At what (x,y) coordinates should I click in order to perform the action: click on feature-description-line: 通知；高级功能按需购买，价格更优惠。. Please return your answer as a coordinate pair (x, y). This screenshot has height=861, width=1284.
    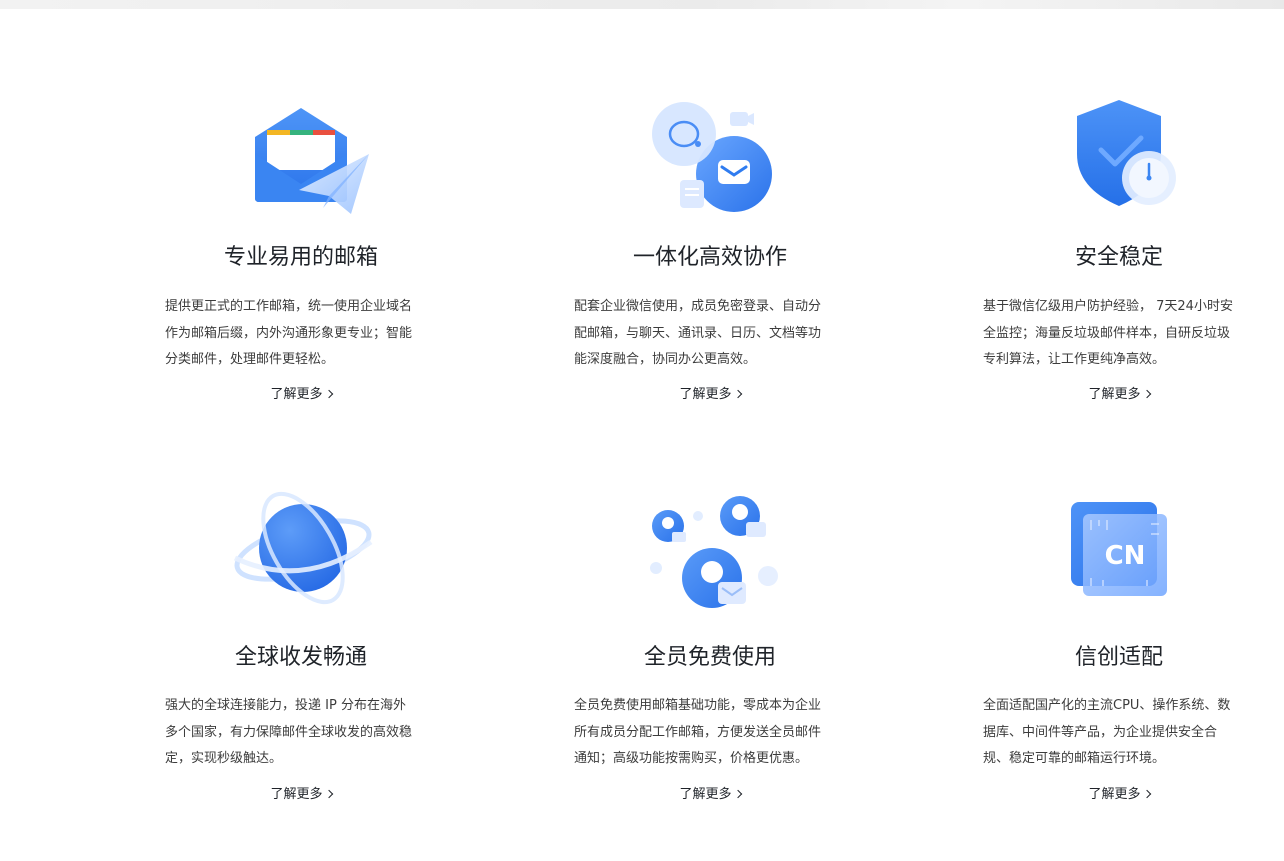
    Looking at the image, I should click on (691, 758).